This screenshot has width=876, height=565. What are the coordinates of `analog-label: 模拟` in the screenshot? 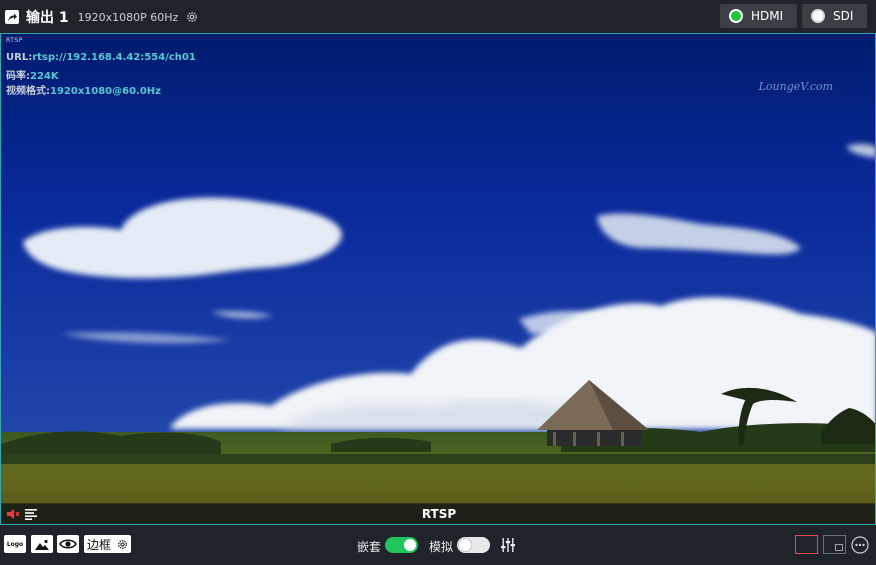 It's located at (441, 547).